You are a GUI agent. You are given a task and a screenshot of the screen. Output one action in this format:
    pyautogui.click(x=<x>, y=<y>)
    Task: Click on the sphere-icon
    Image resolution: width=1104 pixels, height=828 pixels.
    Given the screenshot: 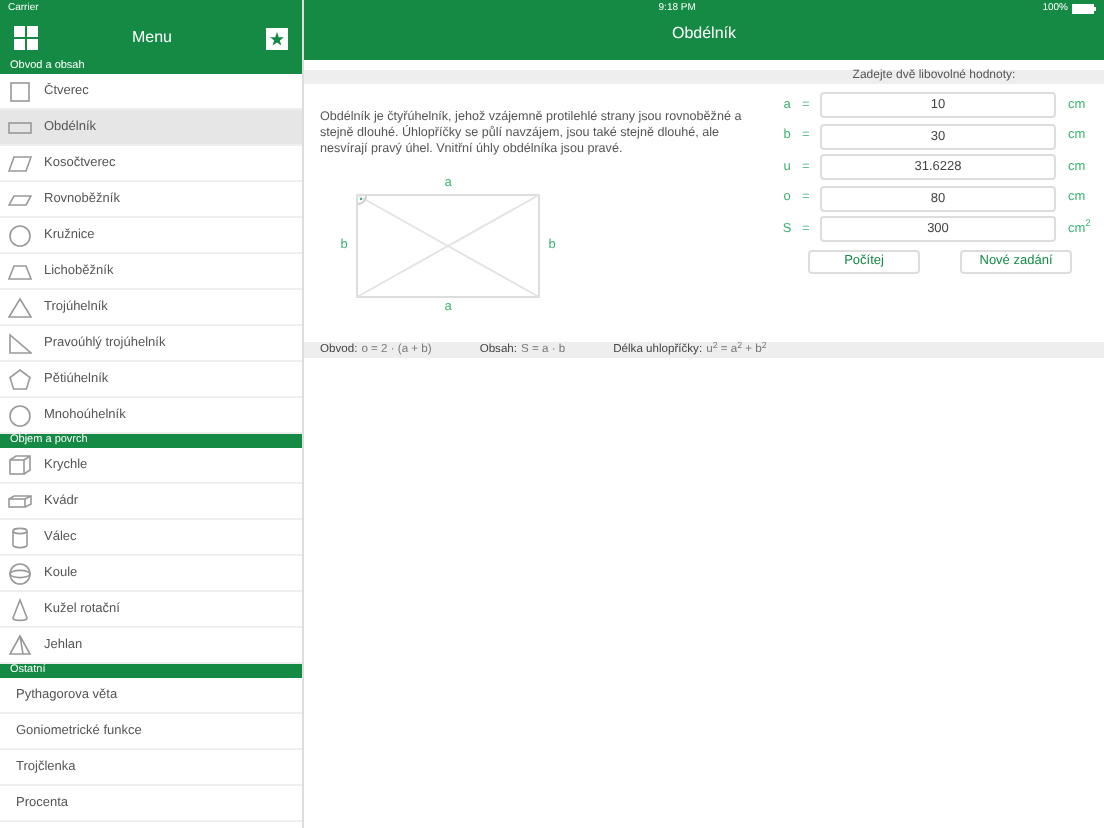 What is the action you would take?
    pyautogui.click(x=20, y=573)
    